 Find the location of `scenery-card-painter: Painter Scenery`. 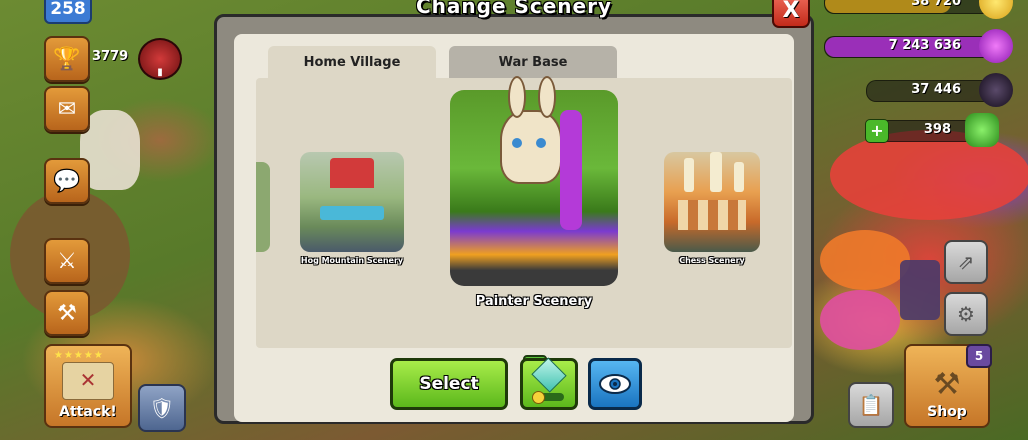

scenery-card-painter: Painter Scenery is located at coordinates (534, 199).